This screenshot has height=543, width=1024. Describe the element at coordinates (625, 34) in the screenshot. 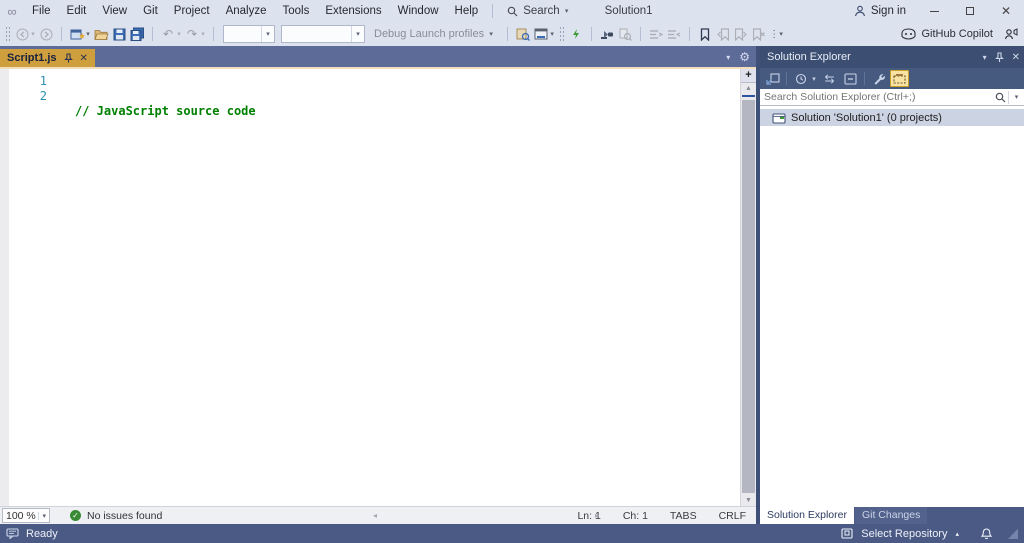

I see `find-in-files-icon` at that location.